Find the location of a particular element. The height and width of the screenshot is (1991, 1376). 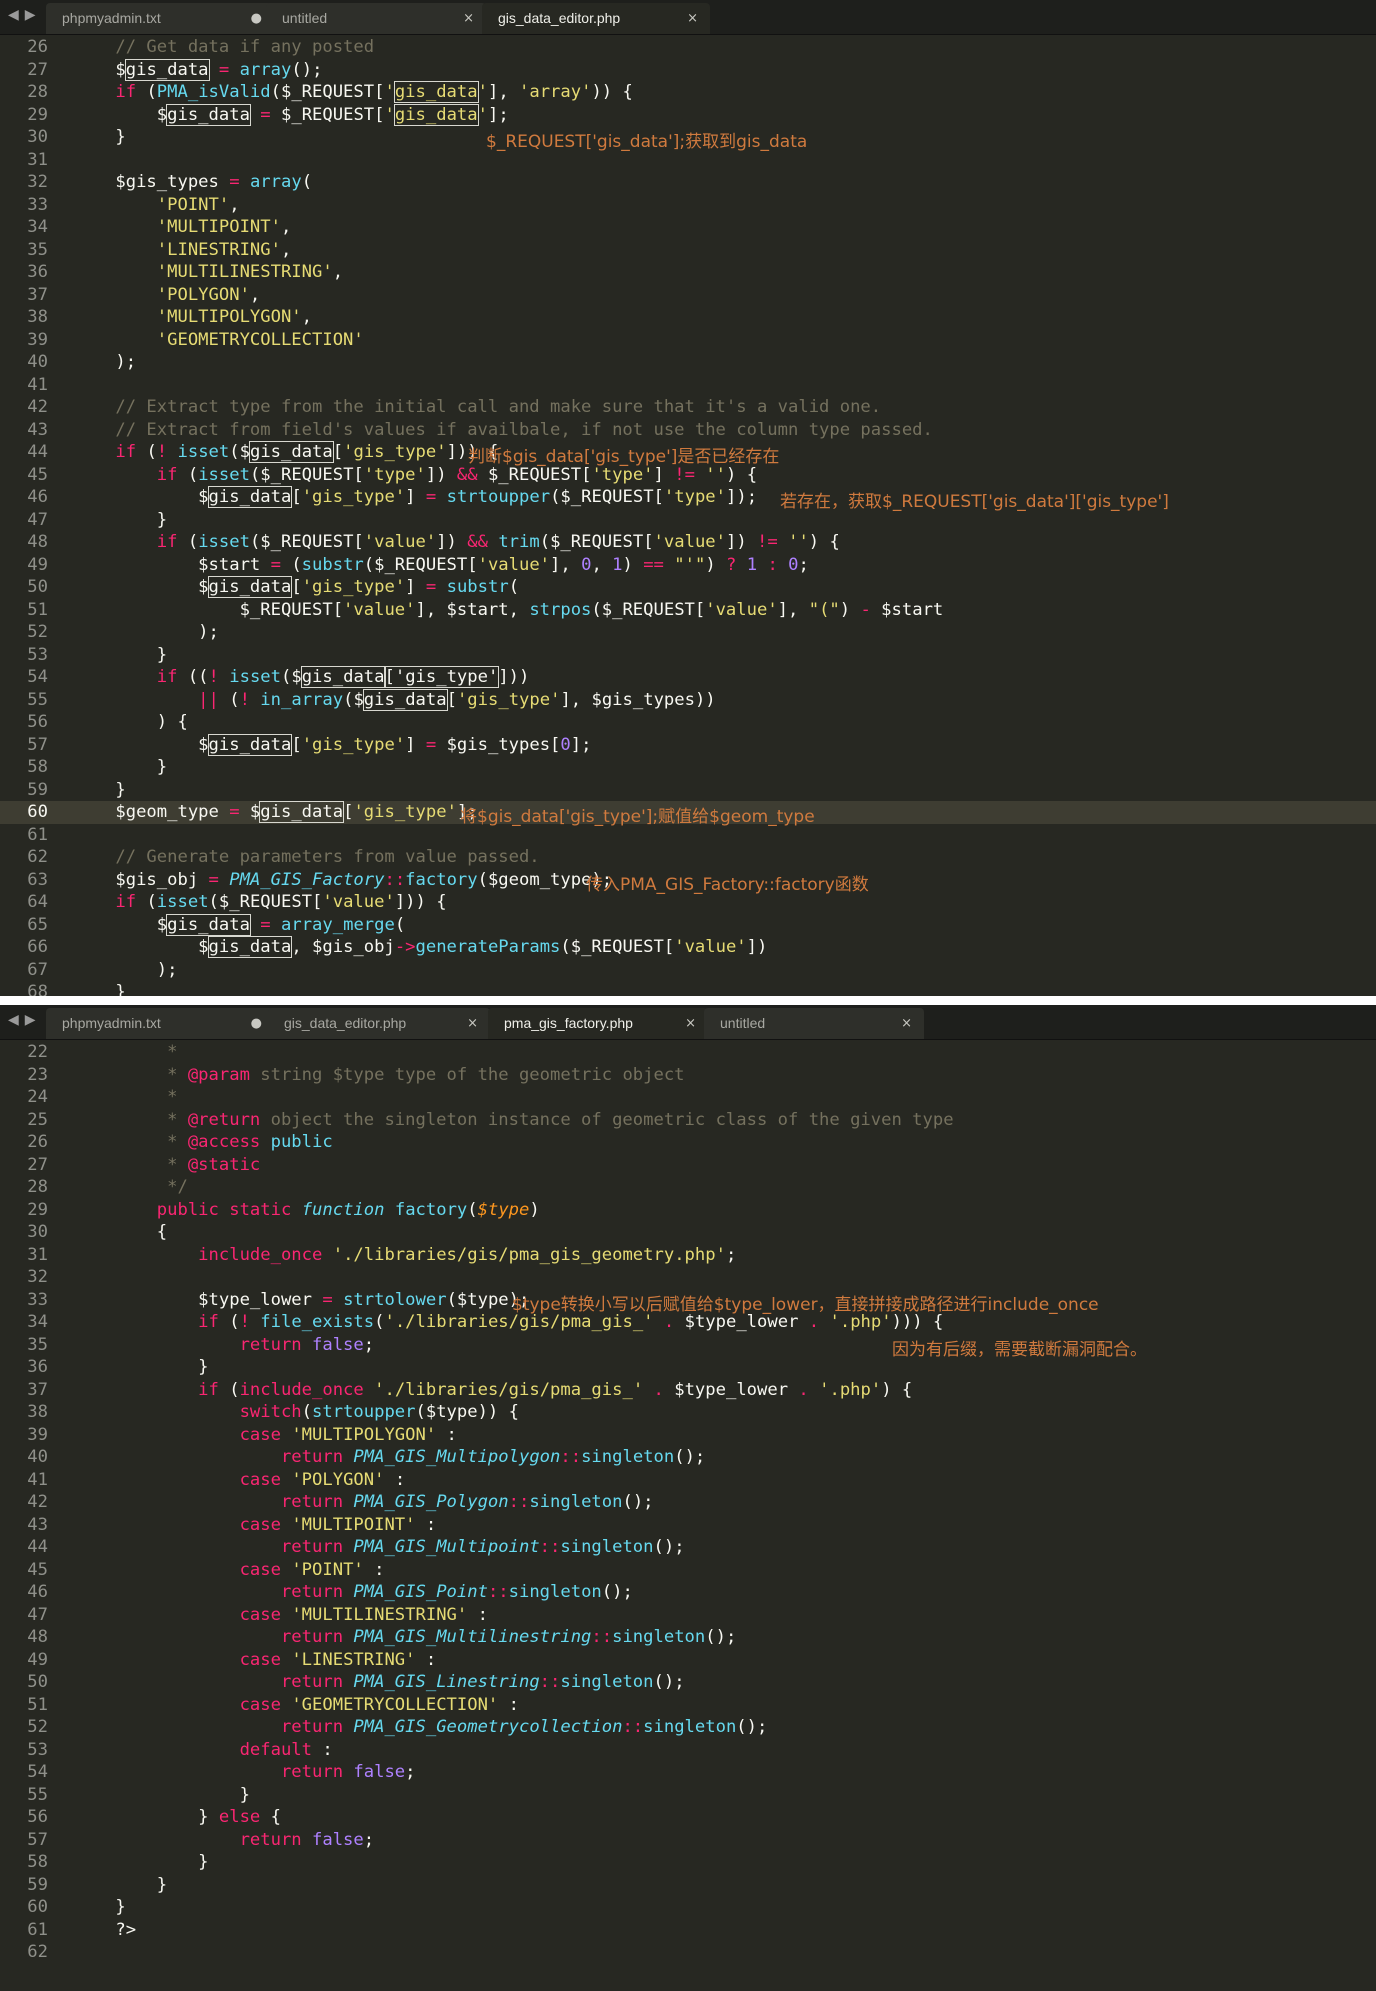

code-line: 36 } is located at coordinates (688, 1367).